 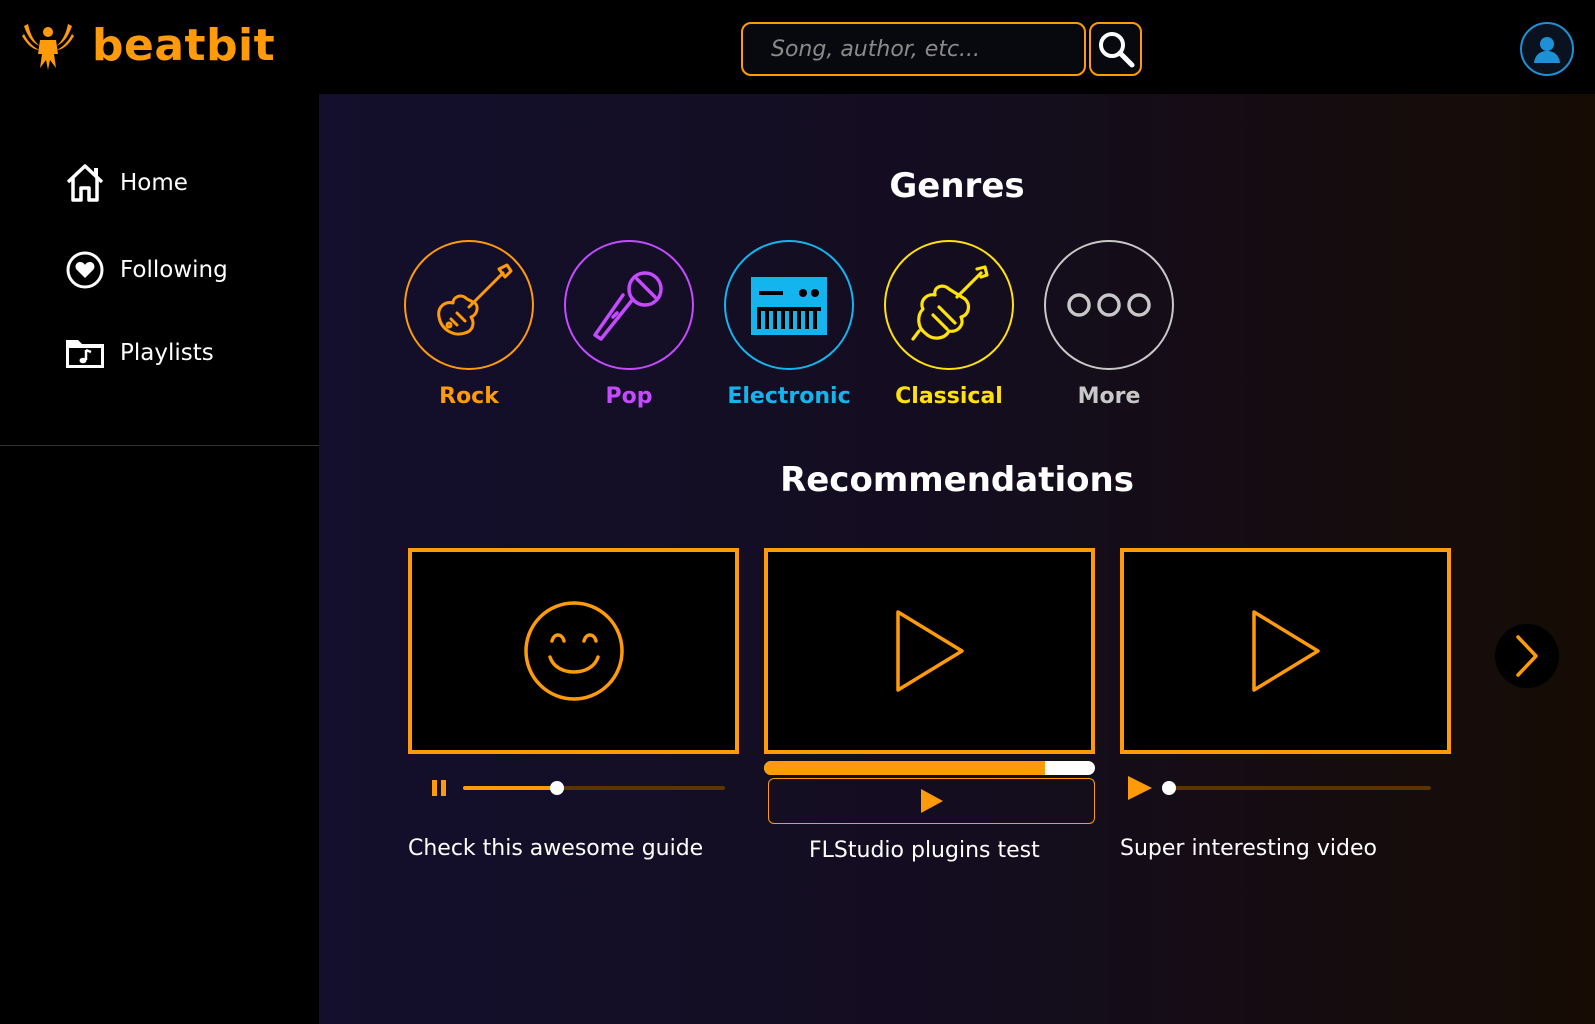 I want to click on search-box, so click(x=913, y=49).